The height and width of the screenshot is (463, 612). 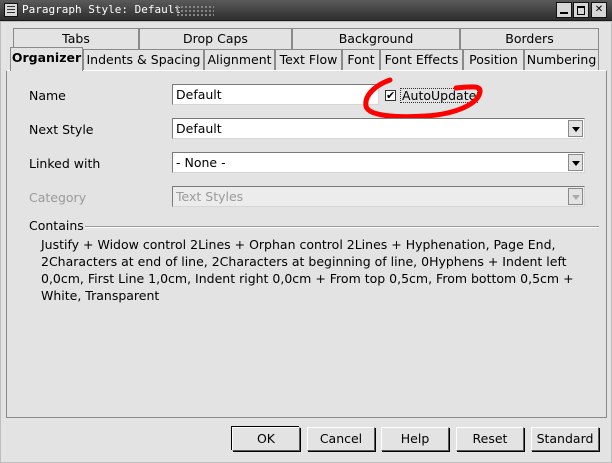 I want to click on tab-numbering: Numbering, so click(x=561, y=59).